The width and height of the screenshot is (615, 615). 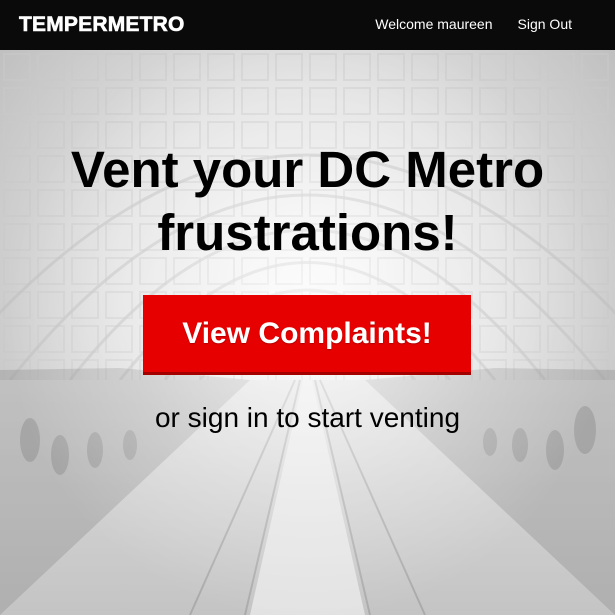 I want to click on nav-links: Welcome maureen Sign Out, so click(x=473, y=24).